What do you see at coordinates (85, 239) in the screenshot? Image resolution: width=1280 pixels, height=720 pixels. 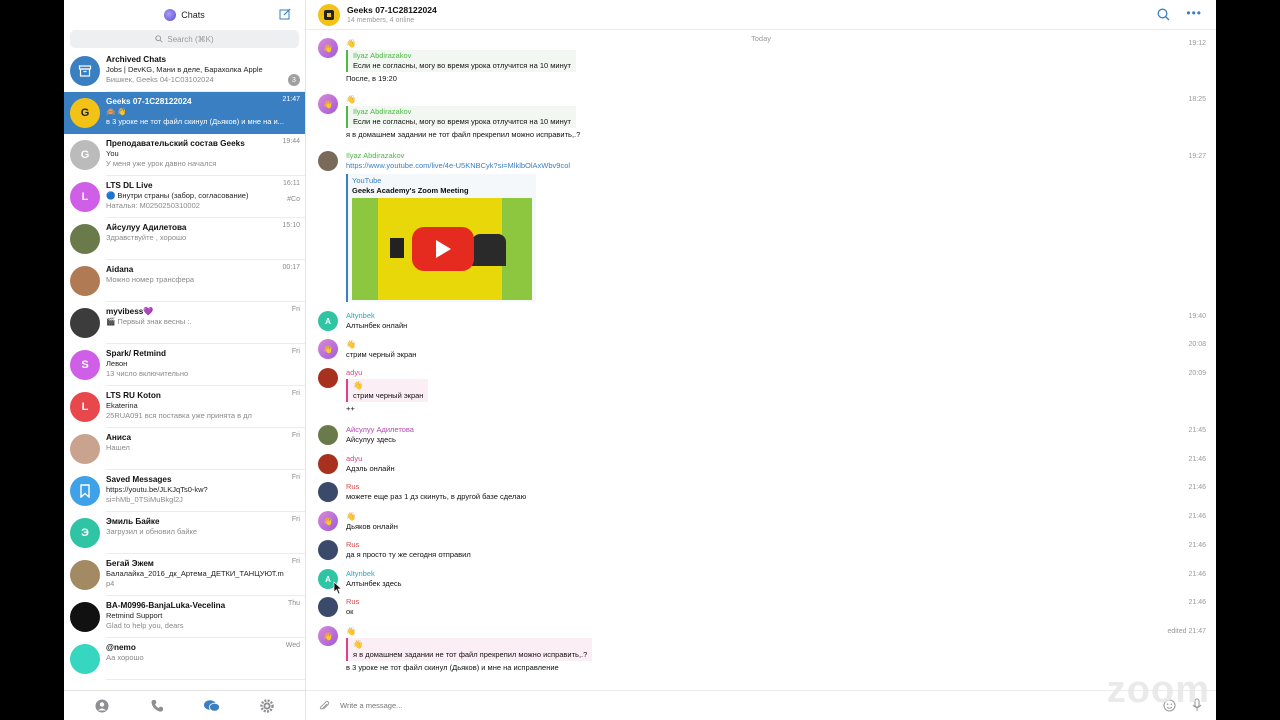 I see `avatar` at bounding box center [85, 239].